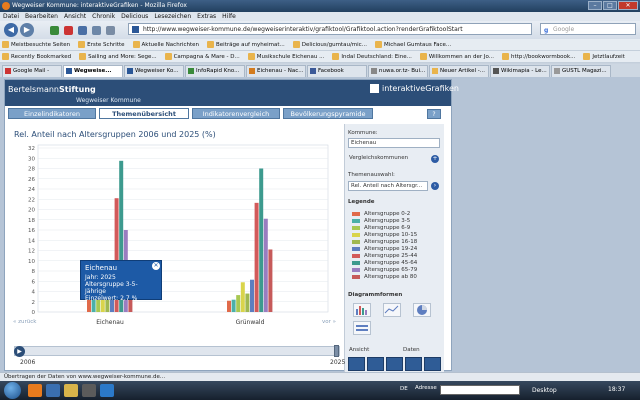  I want to click on help-button: ?, so click(434, 114).